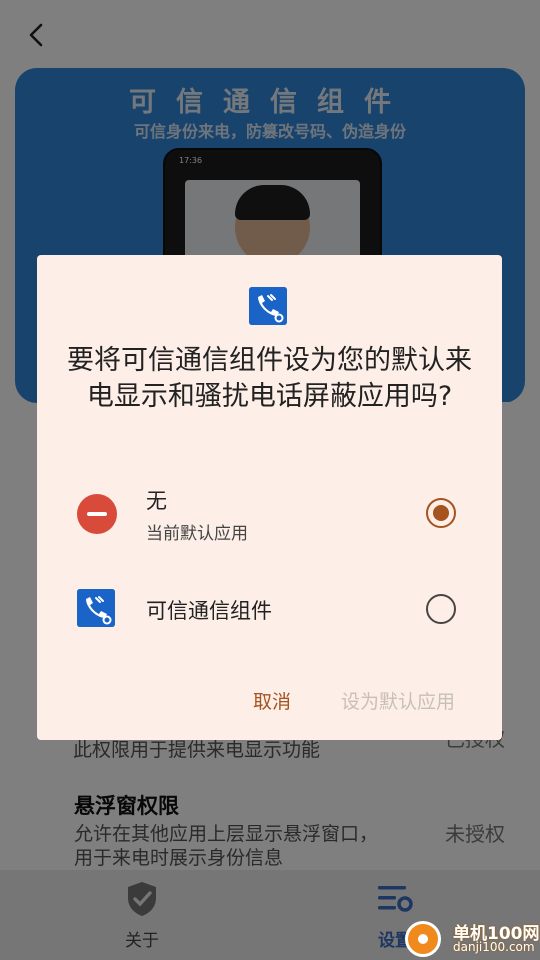 Image resolution: width=540 pixels, height=960 pixels. What do you see at coordinates (209, 611) in the screenshot?
I see `option-title: 可信通信组件` at bounding box center [209, 611].